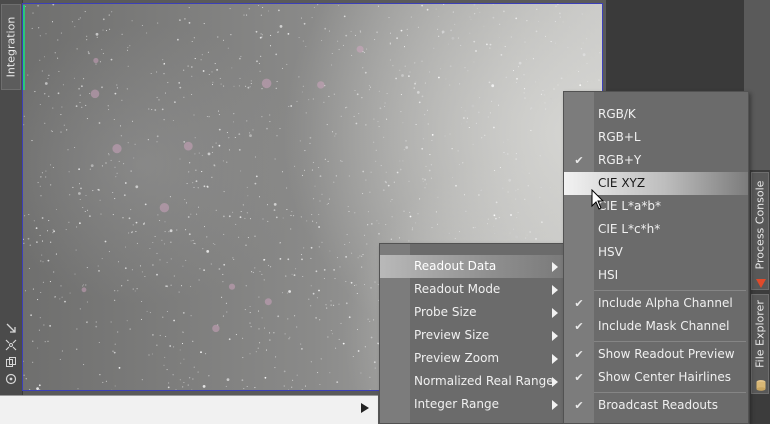 This screenshot has height=424, width=770. Describe the element at coordinates (608, 275) in the screenshot. I see `menu-item-label: HSI` at that location.